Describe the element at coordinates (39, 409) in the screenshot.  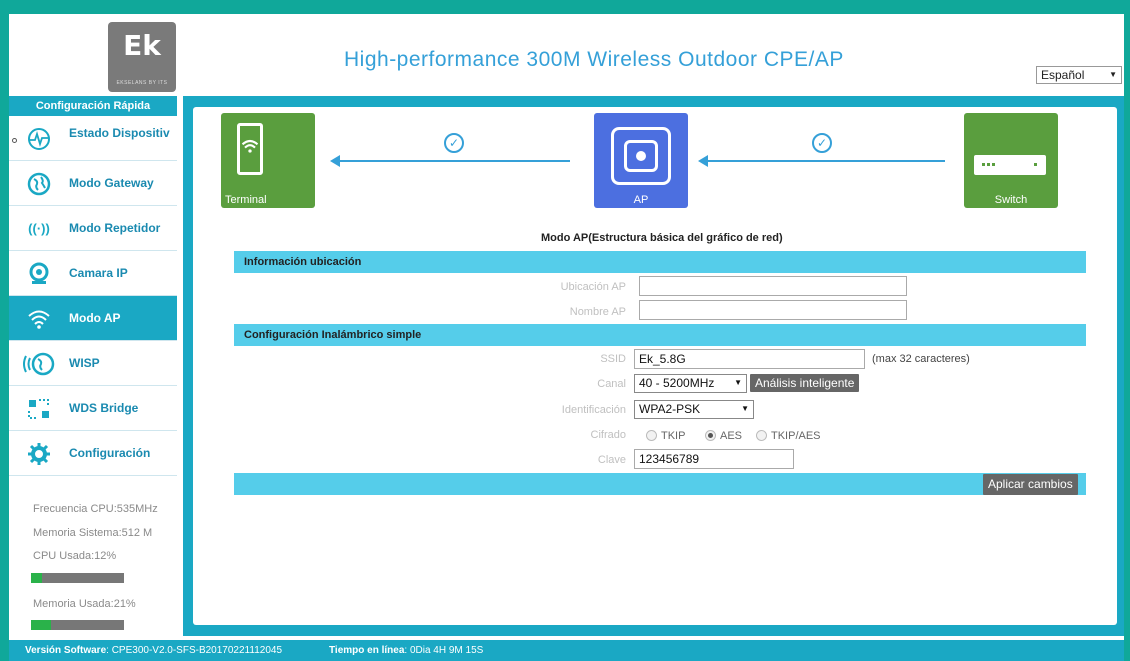
I see `bridge-icon` at that location.